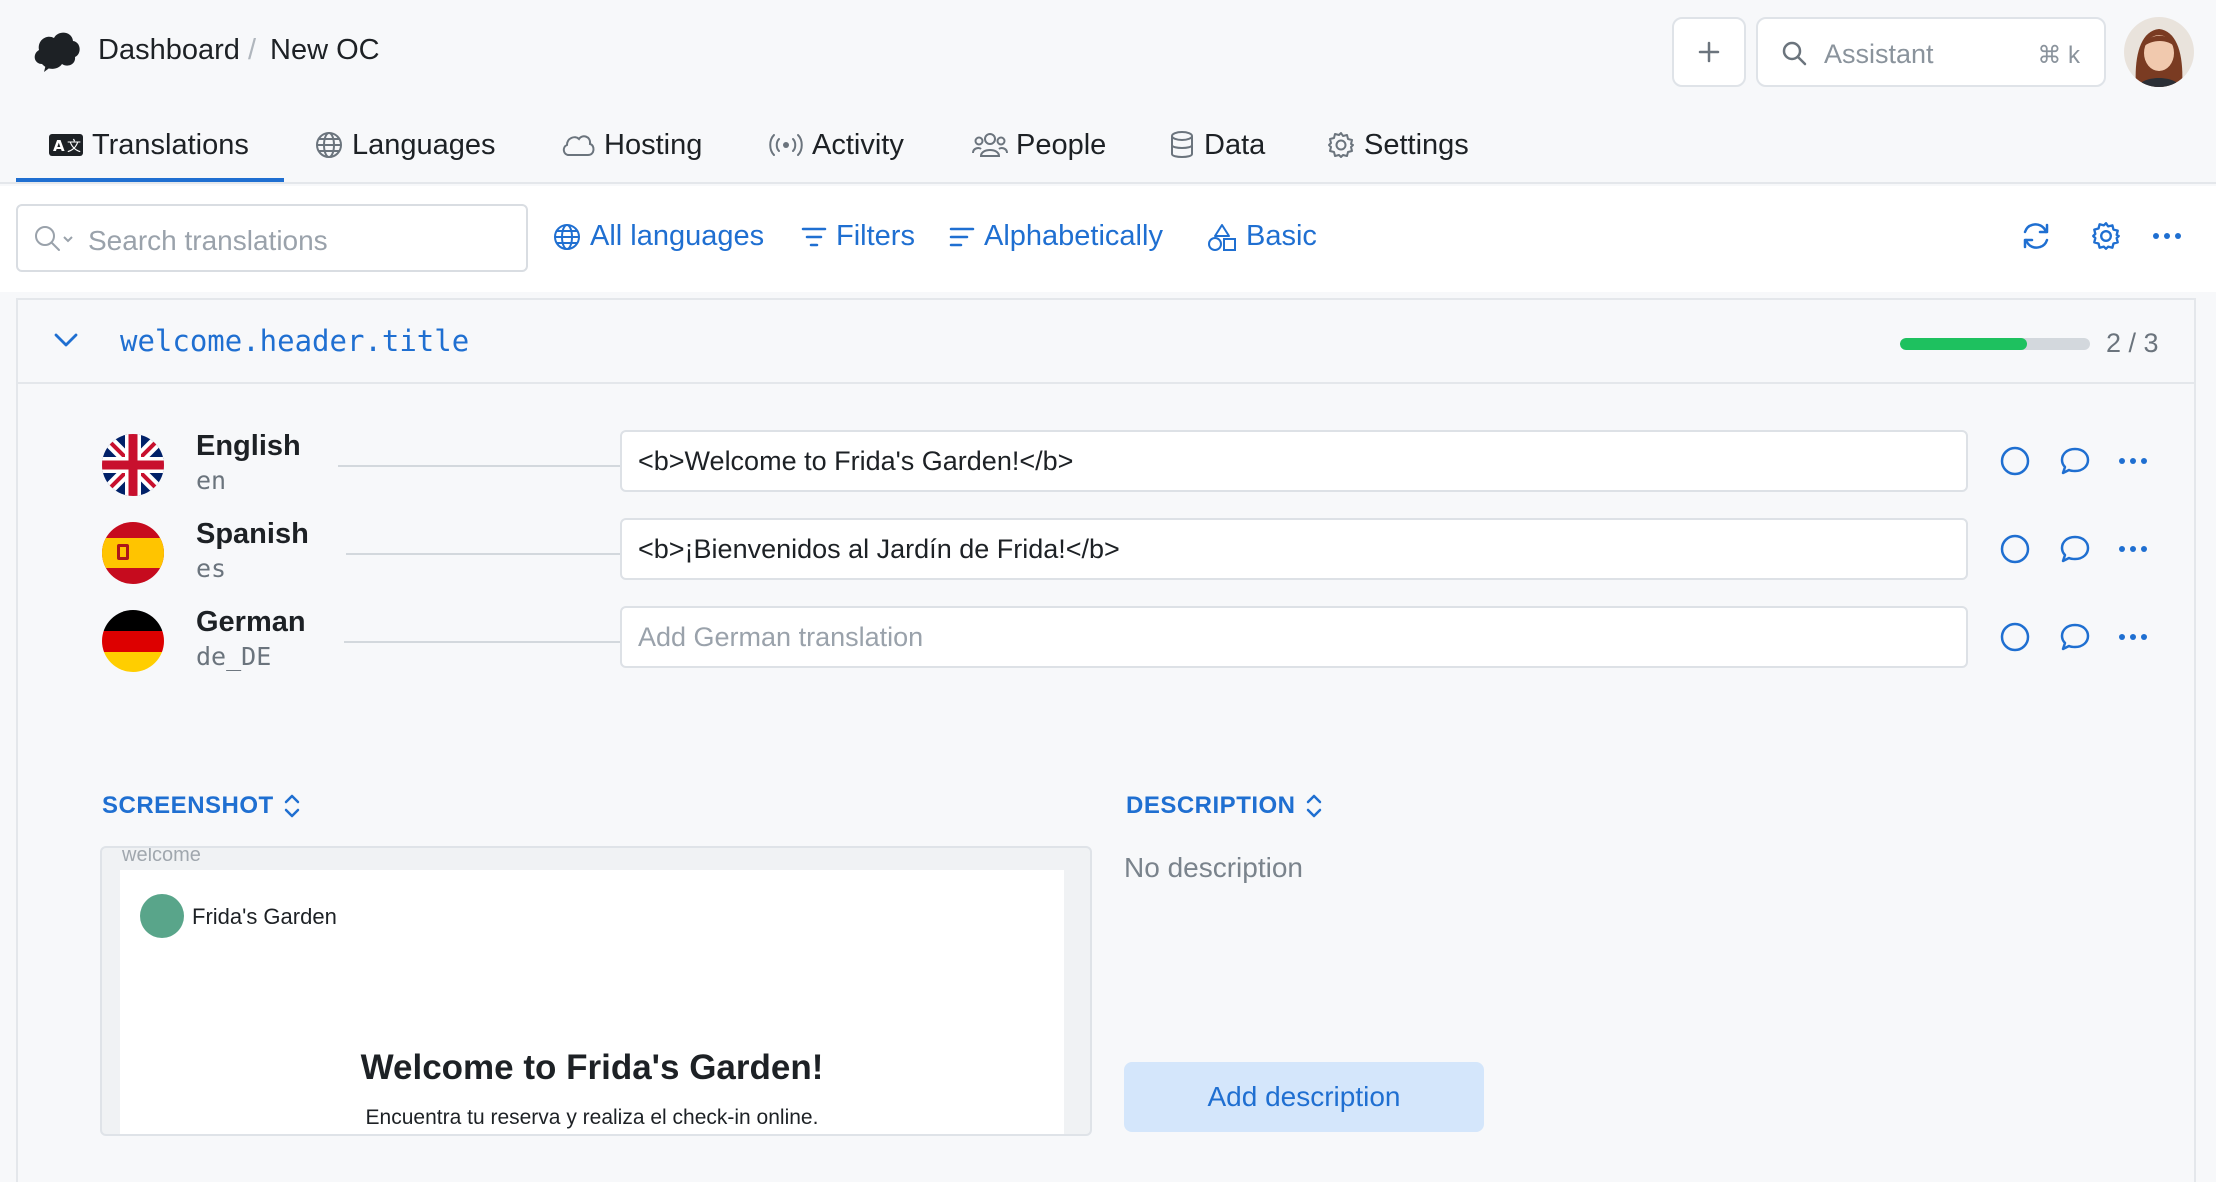  Describe the element at coordinates (66, 340) in the screenshot. I see `chevron-down-icon` at that location.